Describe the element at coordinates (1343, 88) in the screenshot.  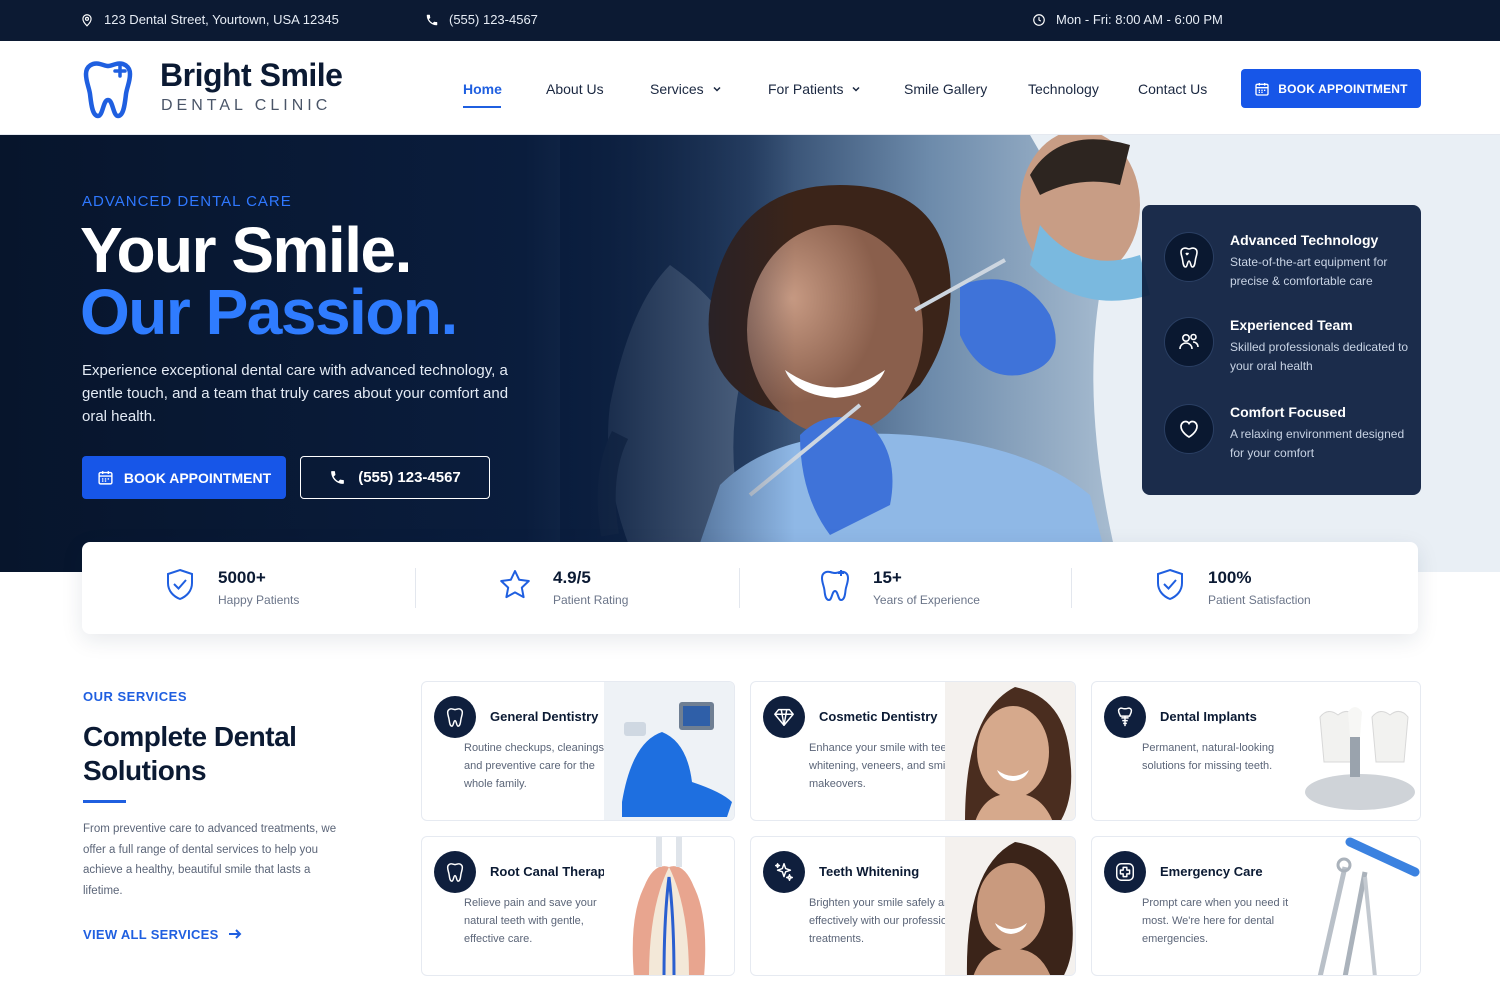
I see `button-label: BOOK APPOINTMENT` at that location.